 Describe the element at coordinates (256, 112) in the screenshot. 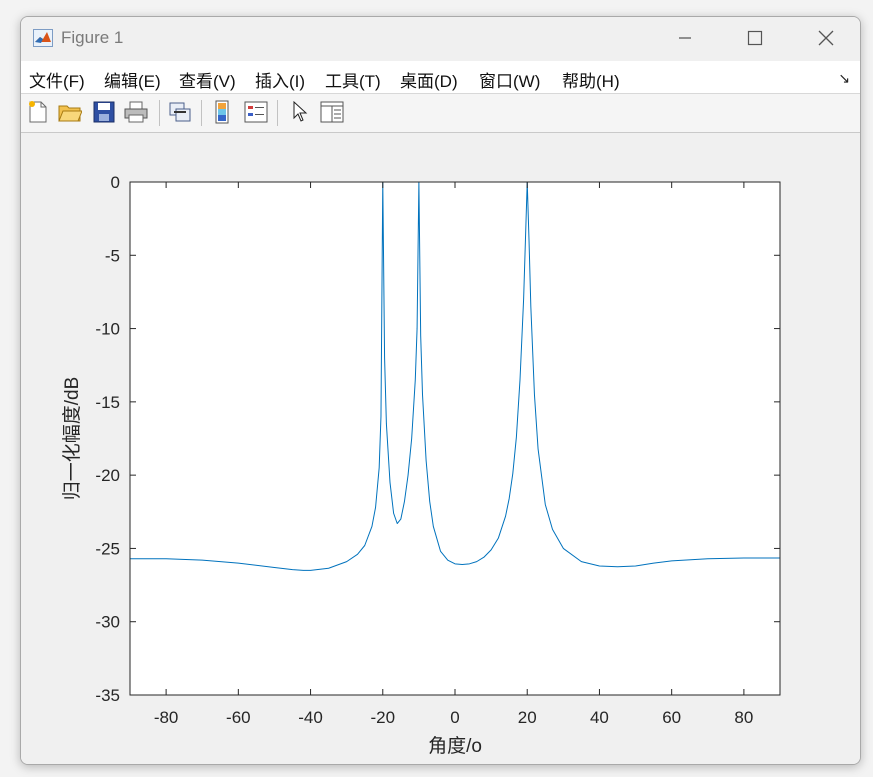

I see `legend-icon` at that location.